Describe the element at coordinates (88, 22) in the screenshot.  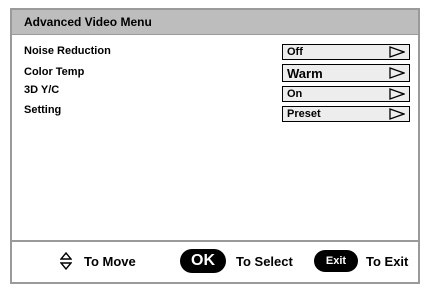
I see `menu-title: Advanced Video Menu` at that location.